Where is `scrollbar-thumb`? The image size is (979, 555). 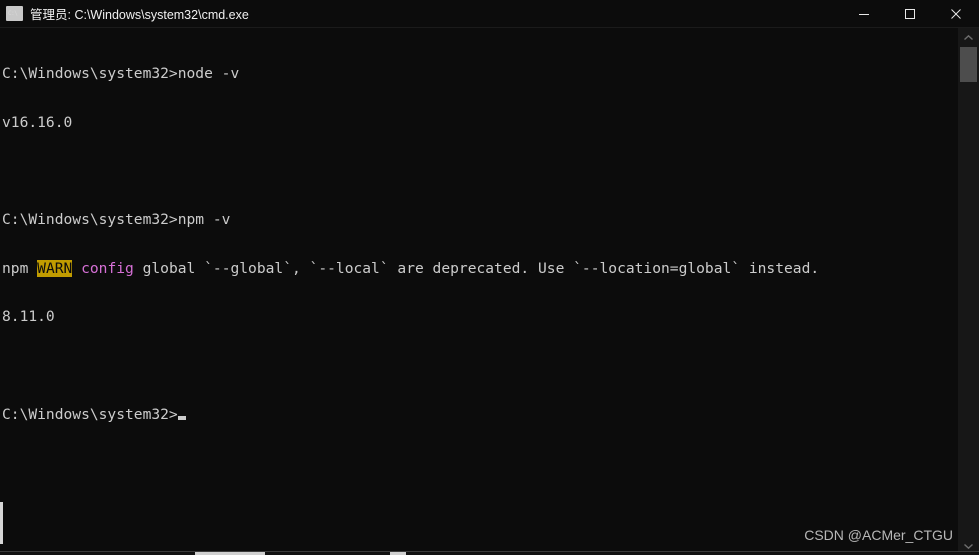
scrollbar-thumb is located at coordinates (968, 64).